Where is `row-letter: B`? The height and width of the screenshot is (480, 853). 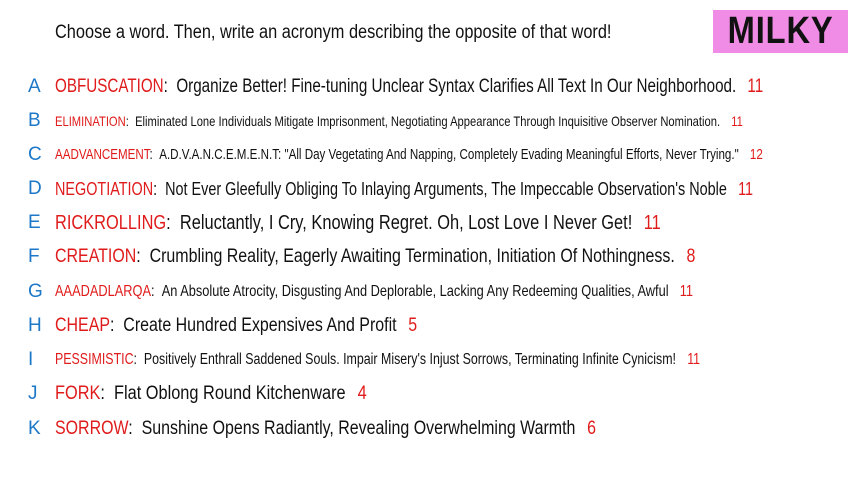 row-letter: B is located at coordinates (34, 120).